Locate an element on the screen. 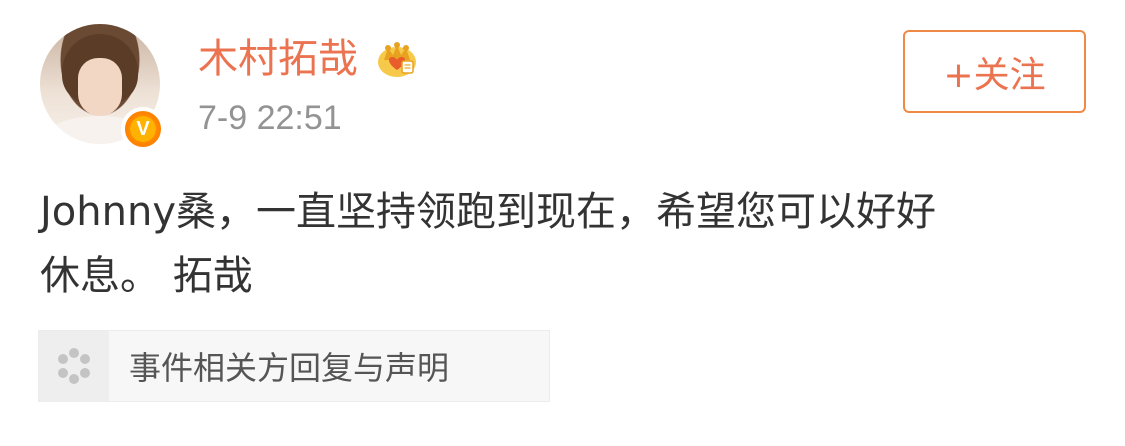 The height and width of the screenshot is (446, 1125). verified-v-icon: V is located at coordinates (143, 129).